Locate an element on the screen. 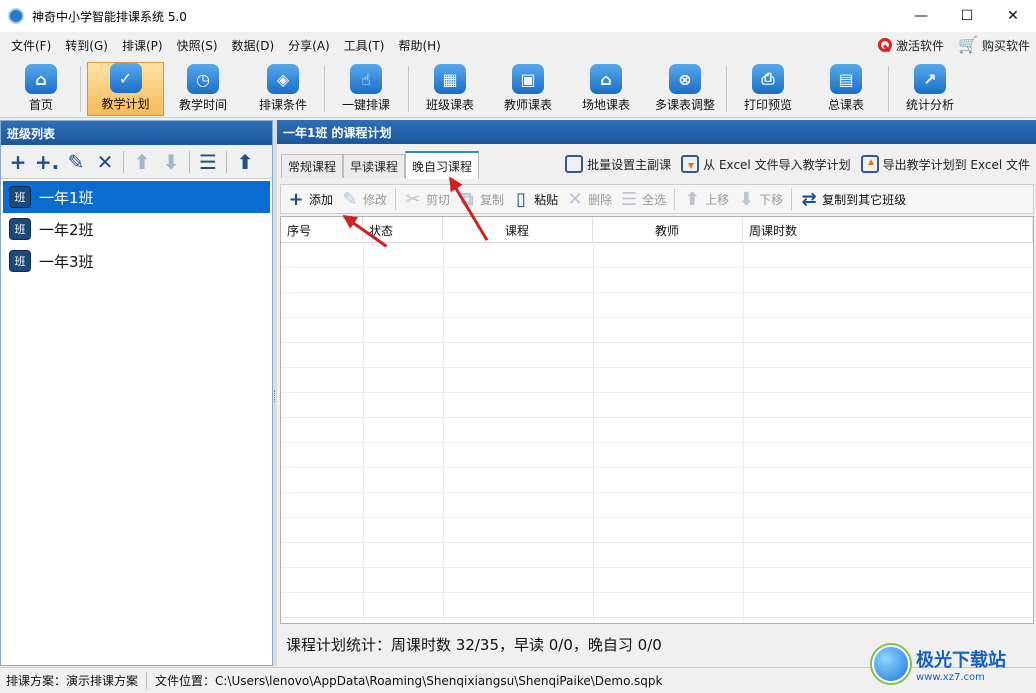  edit-button: ✎ 修改 is located at coordinates (364, 199).